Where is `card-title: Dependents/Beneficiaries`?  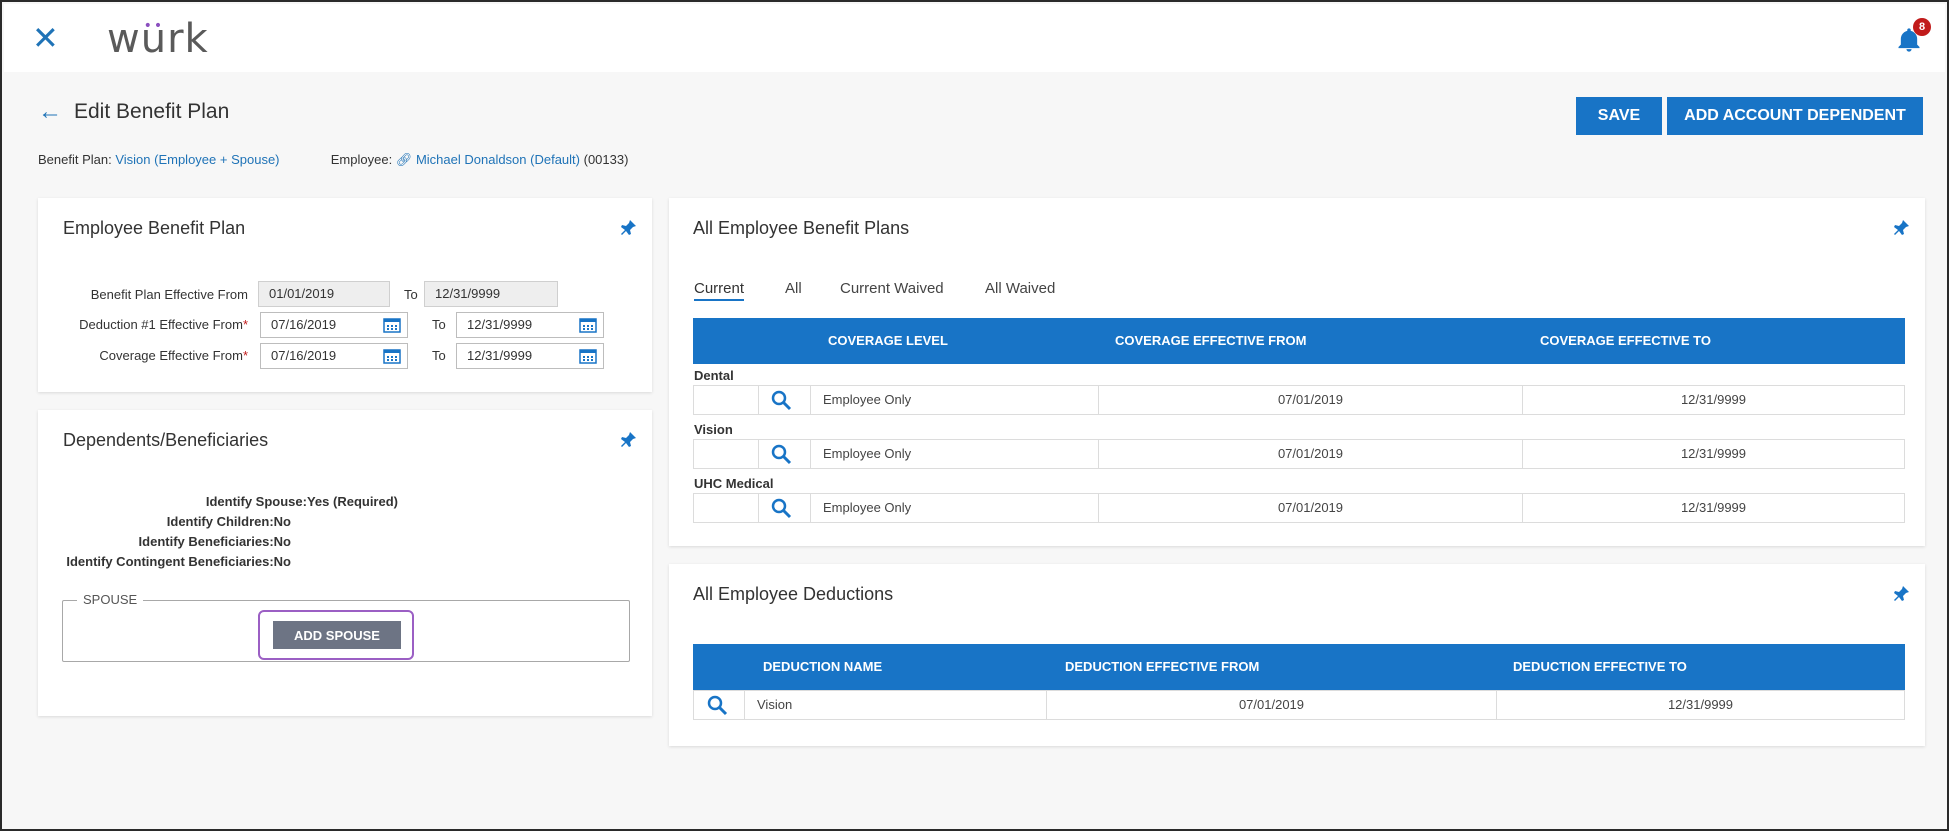 card-title: Dependents/Beneficiaries is located at coordinates (166, 440).